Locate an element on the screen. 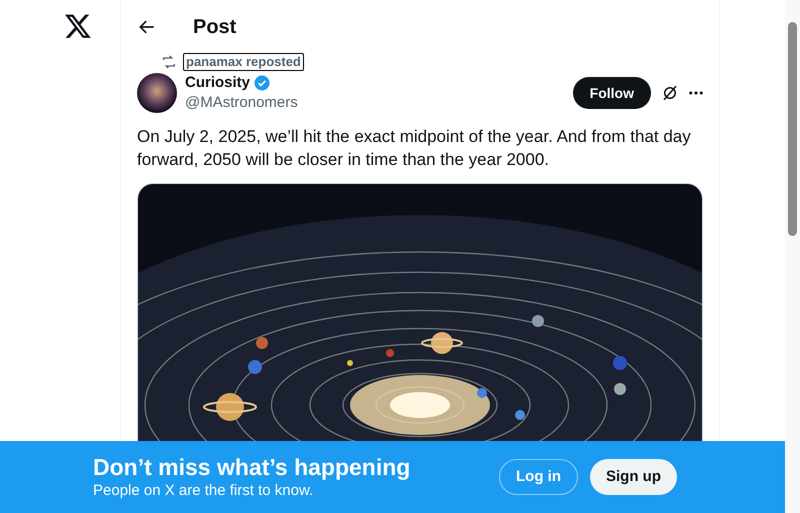 The width and height of the screenshot is (800, 513). avatar is located at coordinates (157, 93).